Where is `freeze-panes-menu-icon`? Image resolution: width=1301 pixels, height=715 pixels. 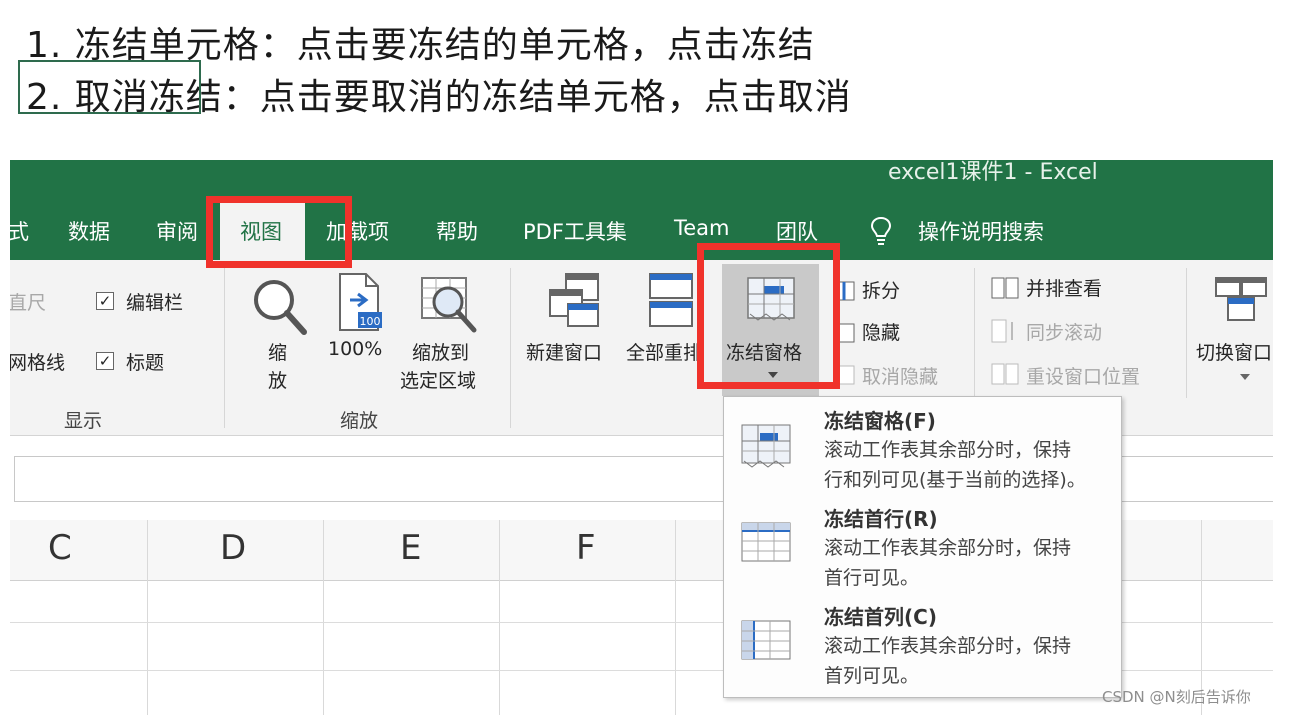 freeze-panes-menu-icon is located at coordinates (766, 446).